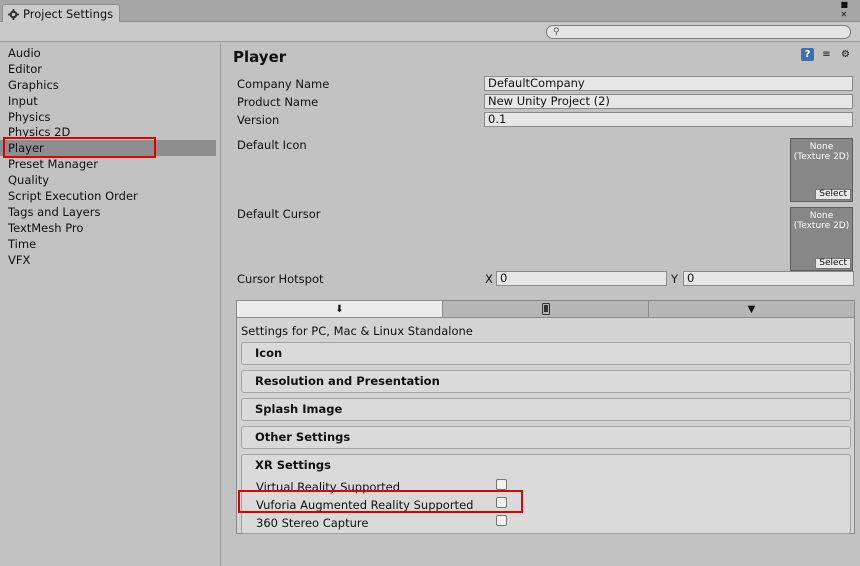 The height and width of the screenshot is (566, 860). What do you see at coordinates (110, 117) in the screenshot?
I see `sidebar-item-physics: Physics` at bounding box center [110, 117].